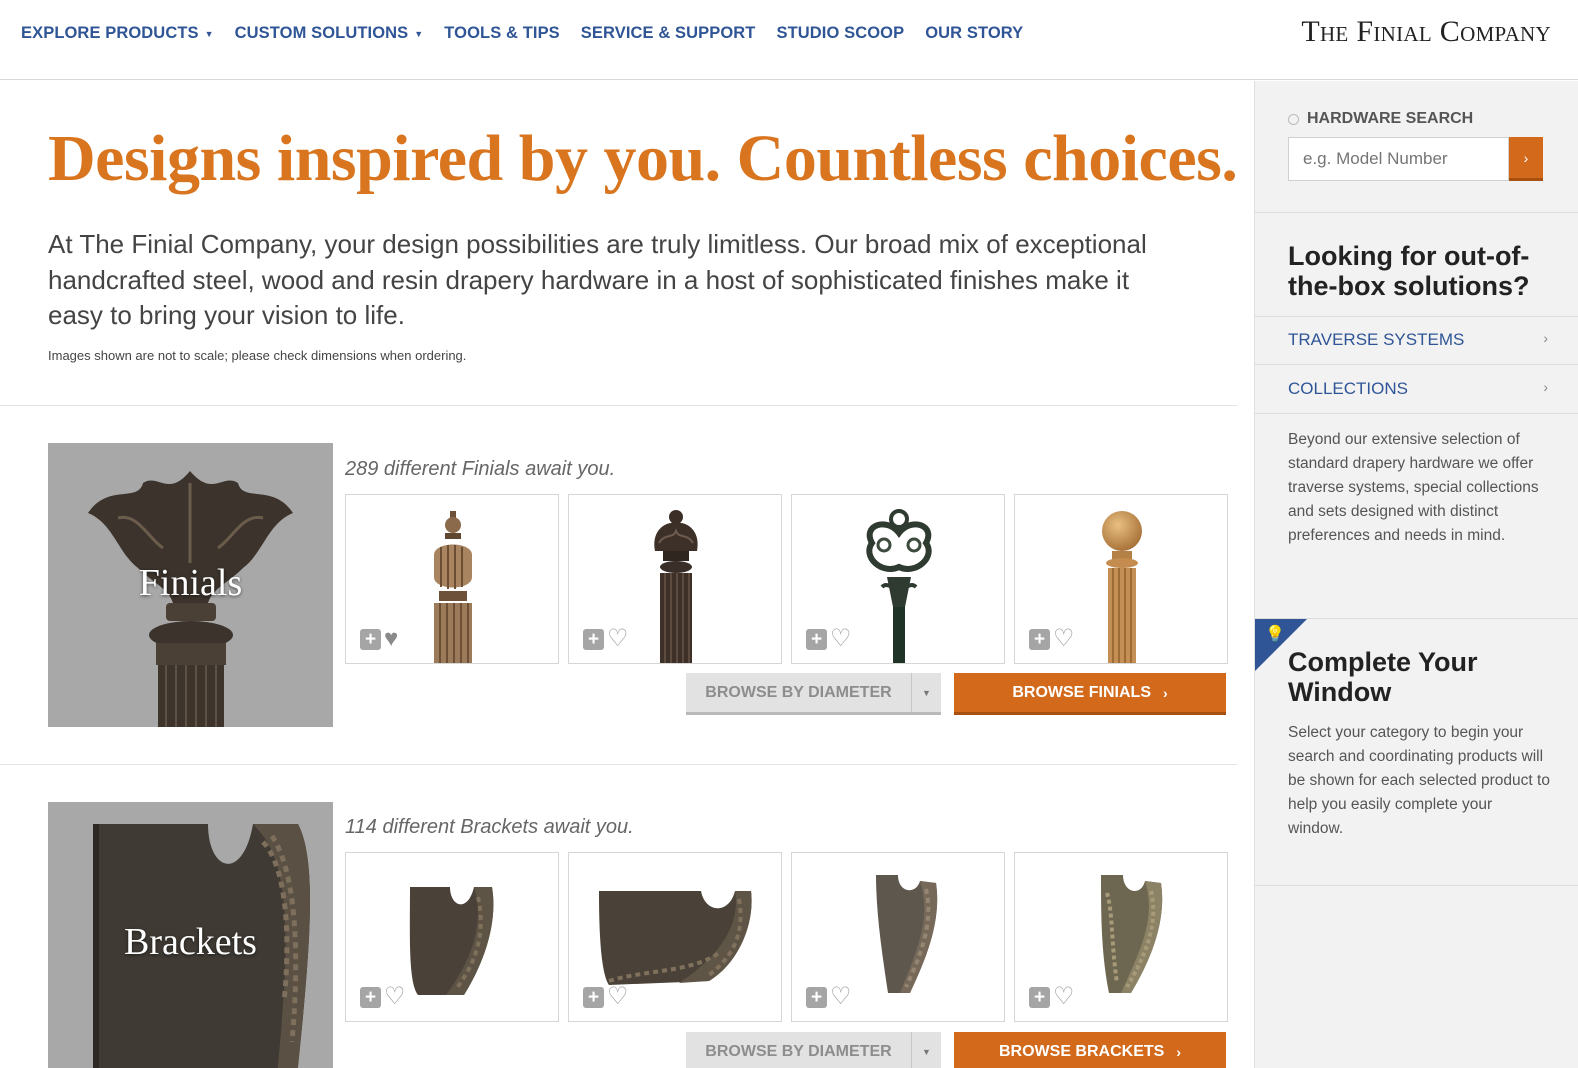 The image size is (1578, 1068). What do you see at coordinates (1383, 677) in the screenshot?
I see `complete-window-heading: Complete Your Window` at bounding box center [1383, 677].